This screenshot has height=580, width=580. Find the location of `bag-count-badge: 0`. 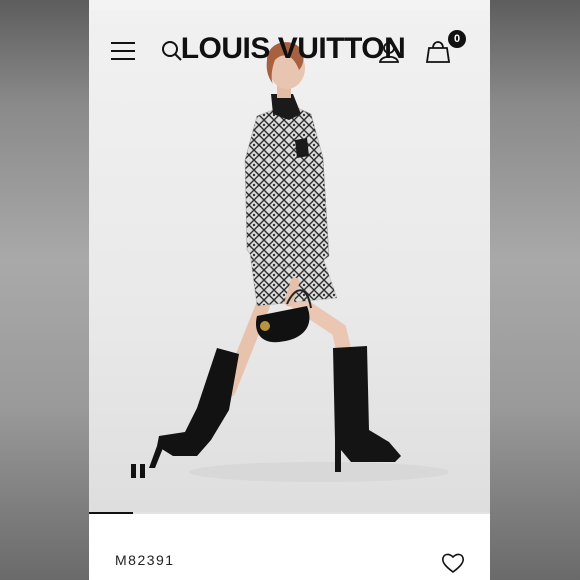

bag-count-badge: 0 is located at coordinates (457, 39).